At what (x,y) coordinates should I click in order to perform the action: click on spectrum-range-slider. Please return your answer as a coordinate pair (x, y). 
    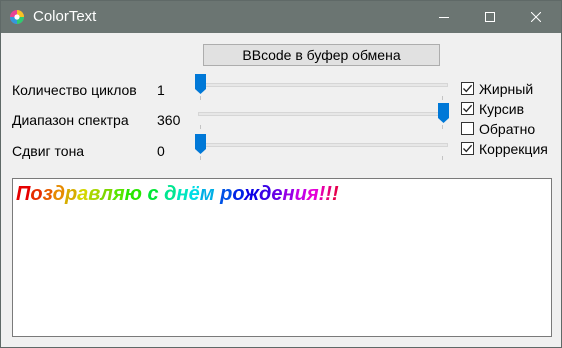
    Looking at the image, I should click on (322, 115).